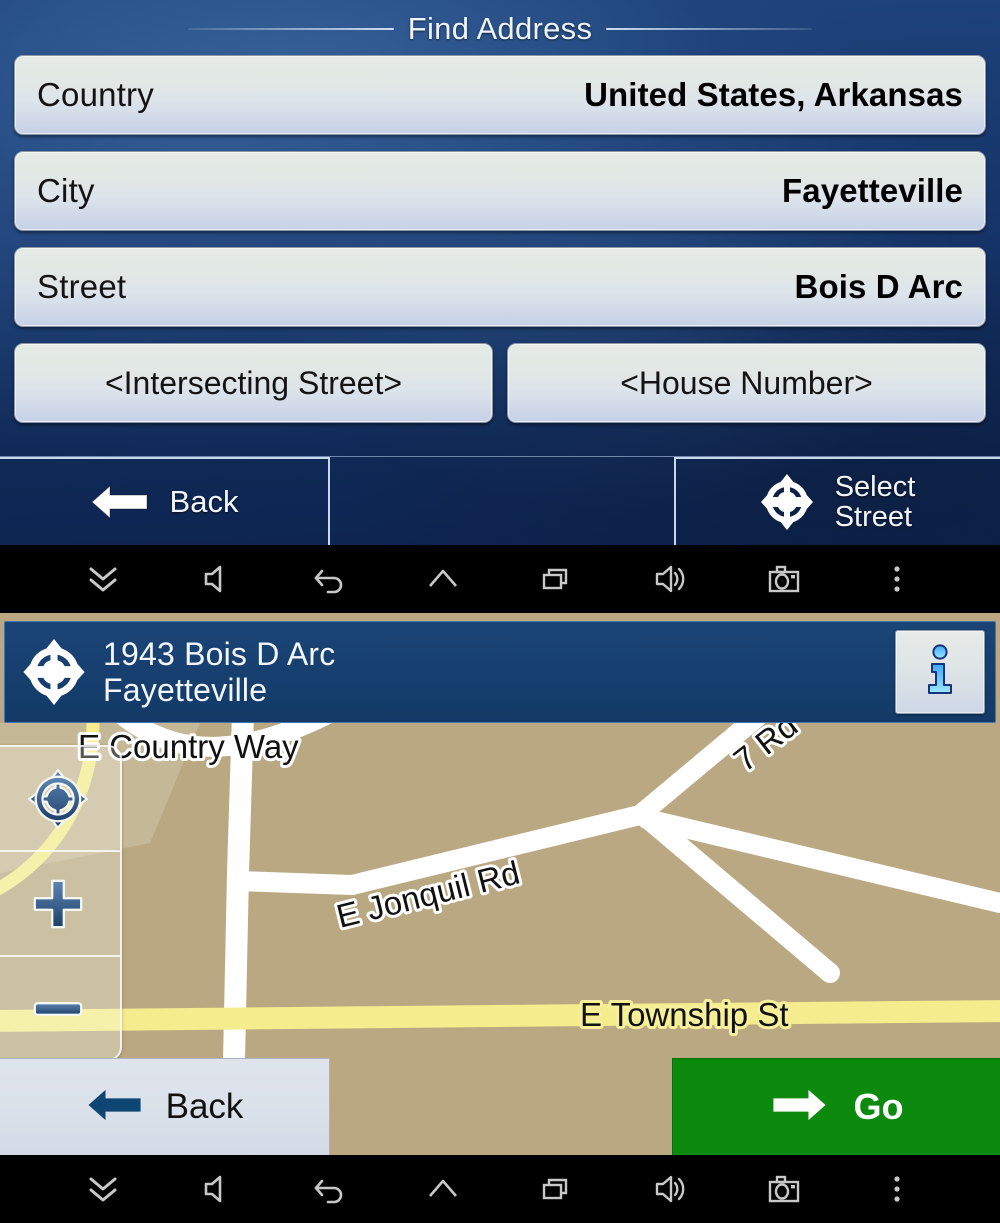 Image resolution: width=1000 pixels, height=1223 pixels. I want to click on title-rule-left, so click(290, 29).